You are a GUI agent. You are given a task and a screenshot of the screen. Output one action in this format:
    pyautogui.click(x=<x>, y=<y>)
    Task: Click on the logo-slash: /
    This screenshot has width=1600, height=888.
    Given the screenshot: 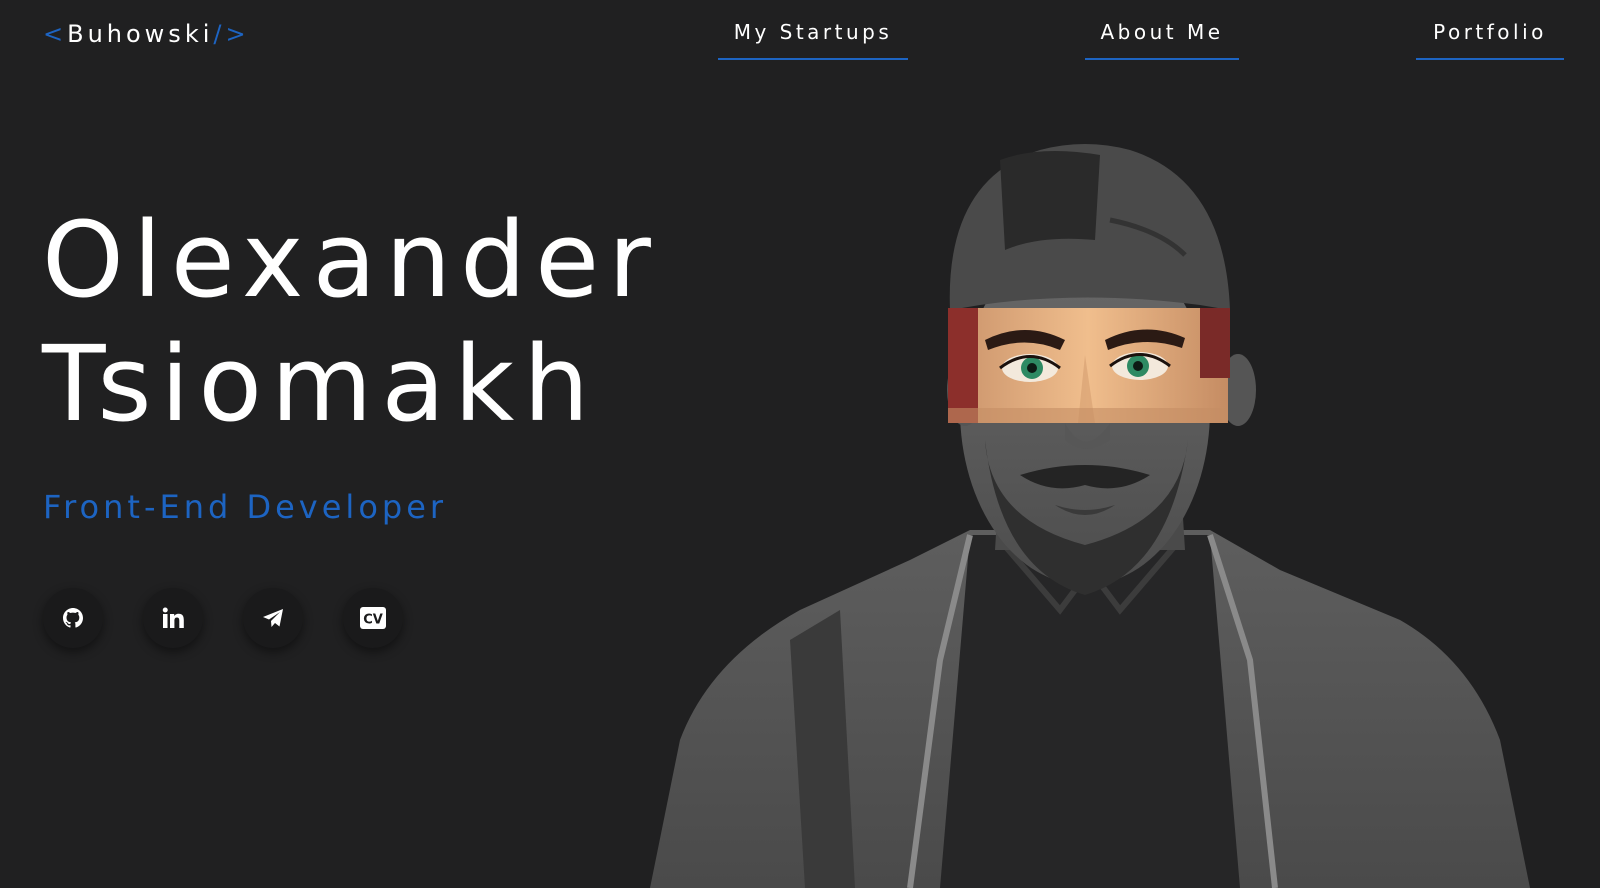 What is the action you would take?
    pyautogui.click(x=219, y=34)
    